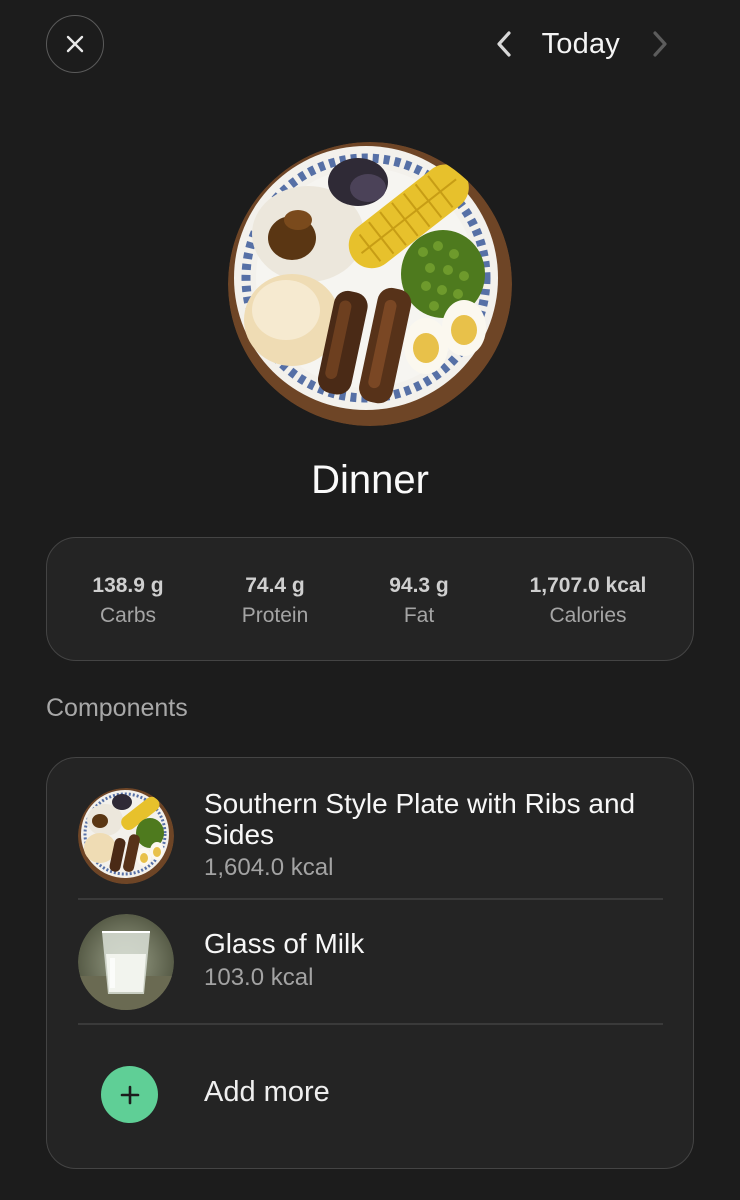 Image resolution: width=740 pixels, height=1200 pixels. I want to click on component-kcal: 1,604.0 kcal, so click(269, 867).